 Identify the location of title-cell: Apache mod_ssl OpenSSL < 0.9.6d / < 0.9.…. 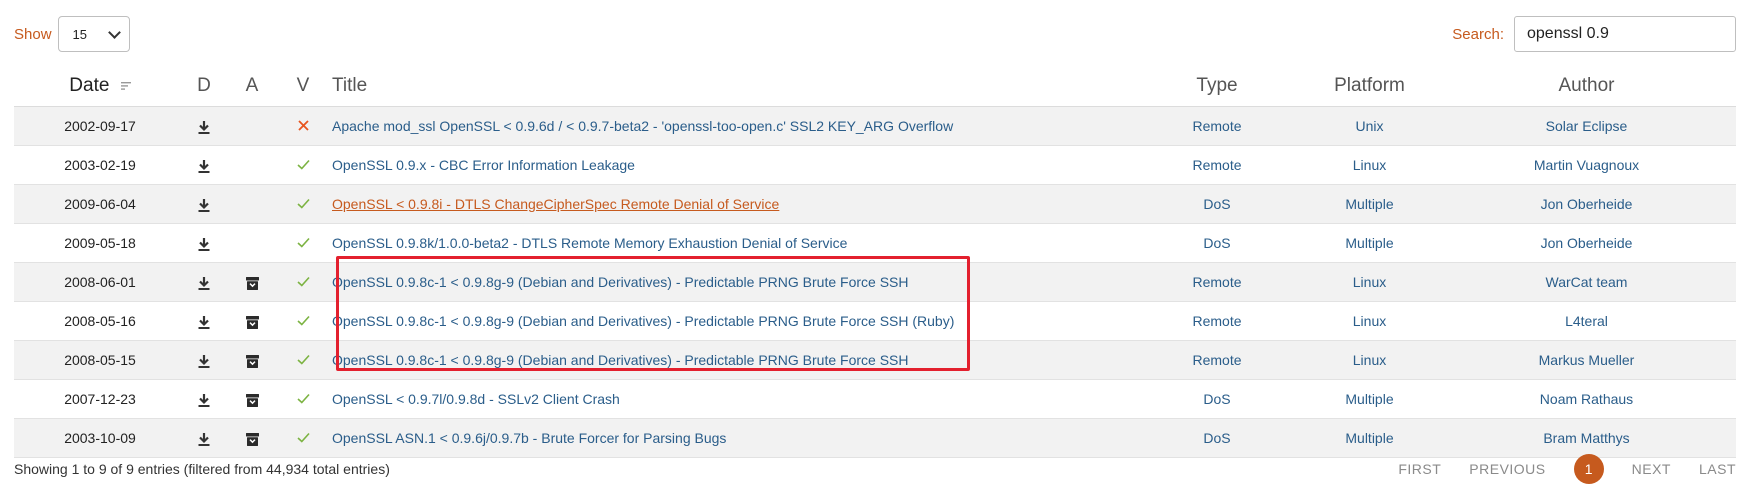
(728, 126).